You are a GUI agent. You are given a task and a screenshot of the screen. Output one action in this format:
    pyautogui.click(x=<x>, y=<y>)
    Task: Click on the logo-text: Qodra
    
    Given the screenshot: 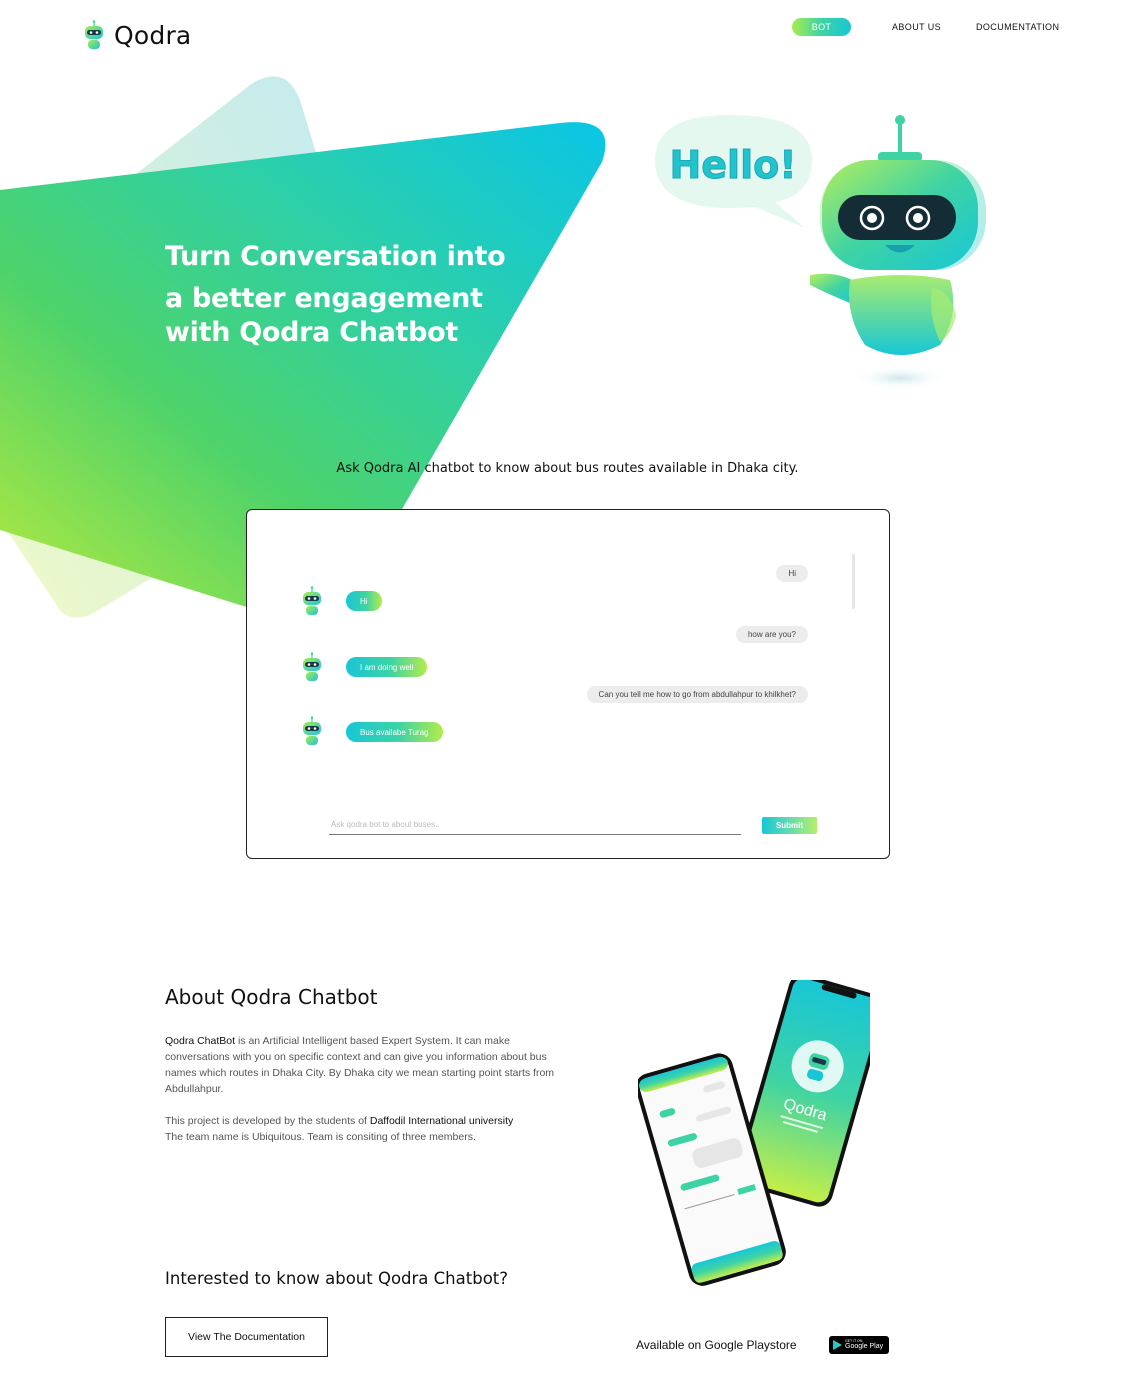 What is the action you would take?
    pyautogui.click(x=153, y=35)
    